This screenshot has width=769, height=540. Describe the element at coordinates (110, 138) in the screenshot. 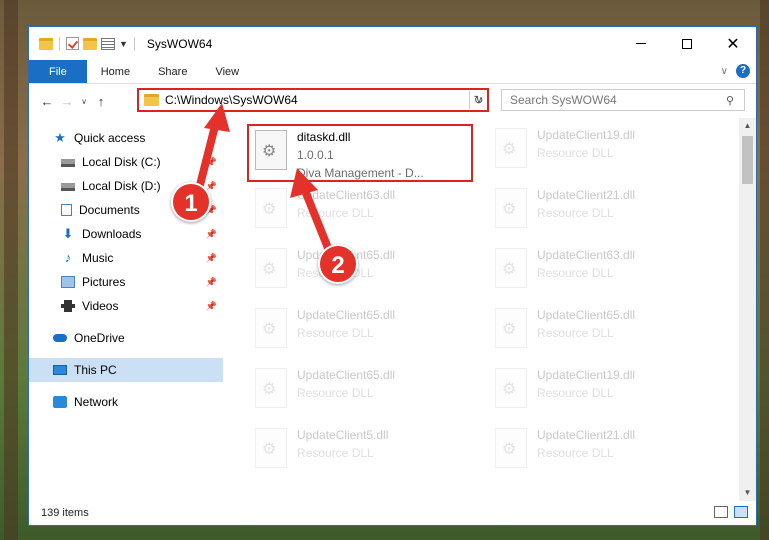

I see `sidebar-item-label: Quick access` at that location.